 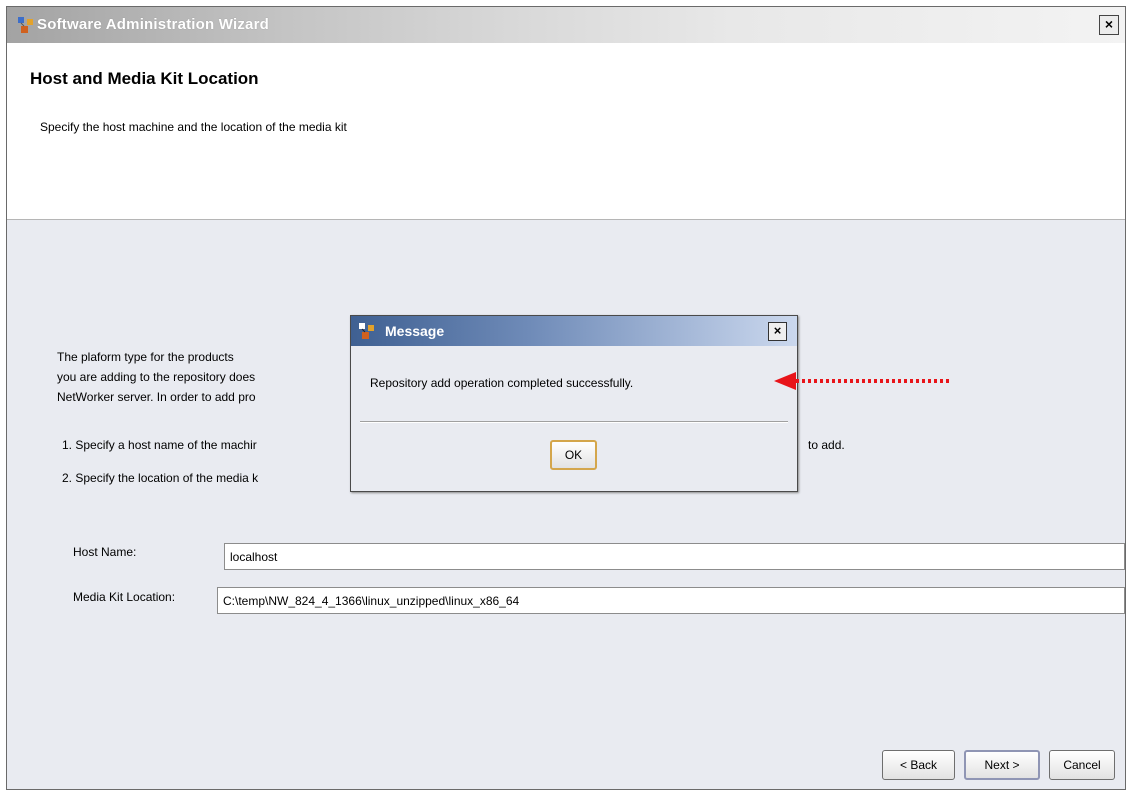 I want to click on dialog-titlebar: Message ×, so click(x=574, y=331).